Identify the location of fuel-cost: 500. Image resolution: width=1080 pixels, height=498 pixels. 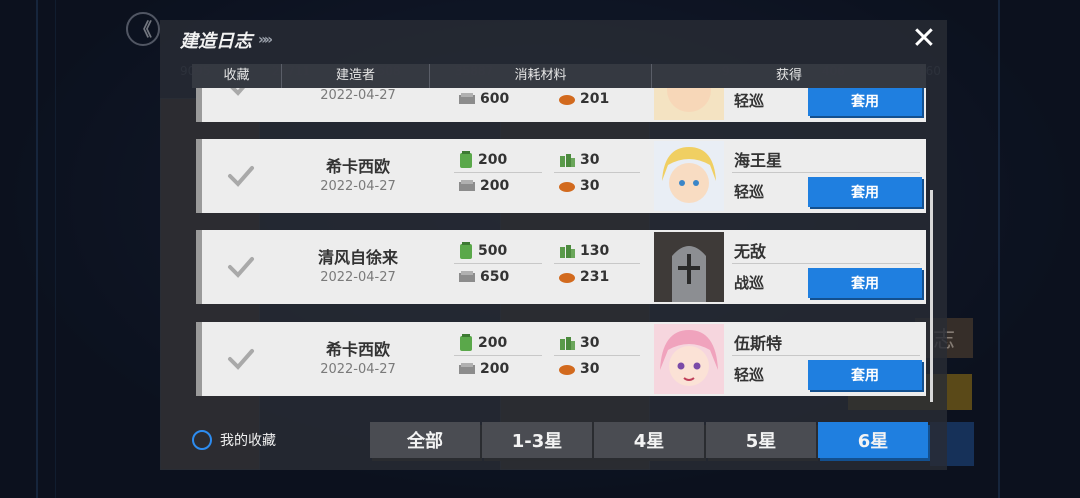
(482, 251).